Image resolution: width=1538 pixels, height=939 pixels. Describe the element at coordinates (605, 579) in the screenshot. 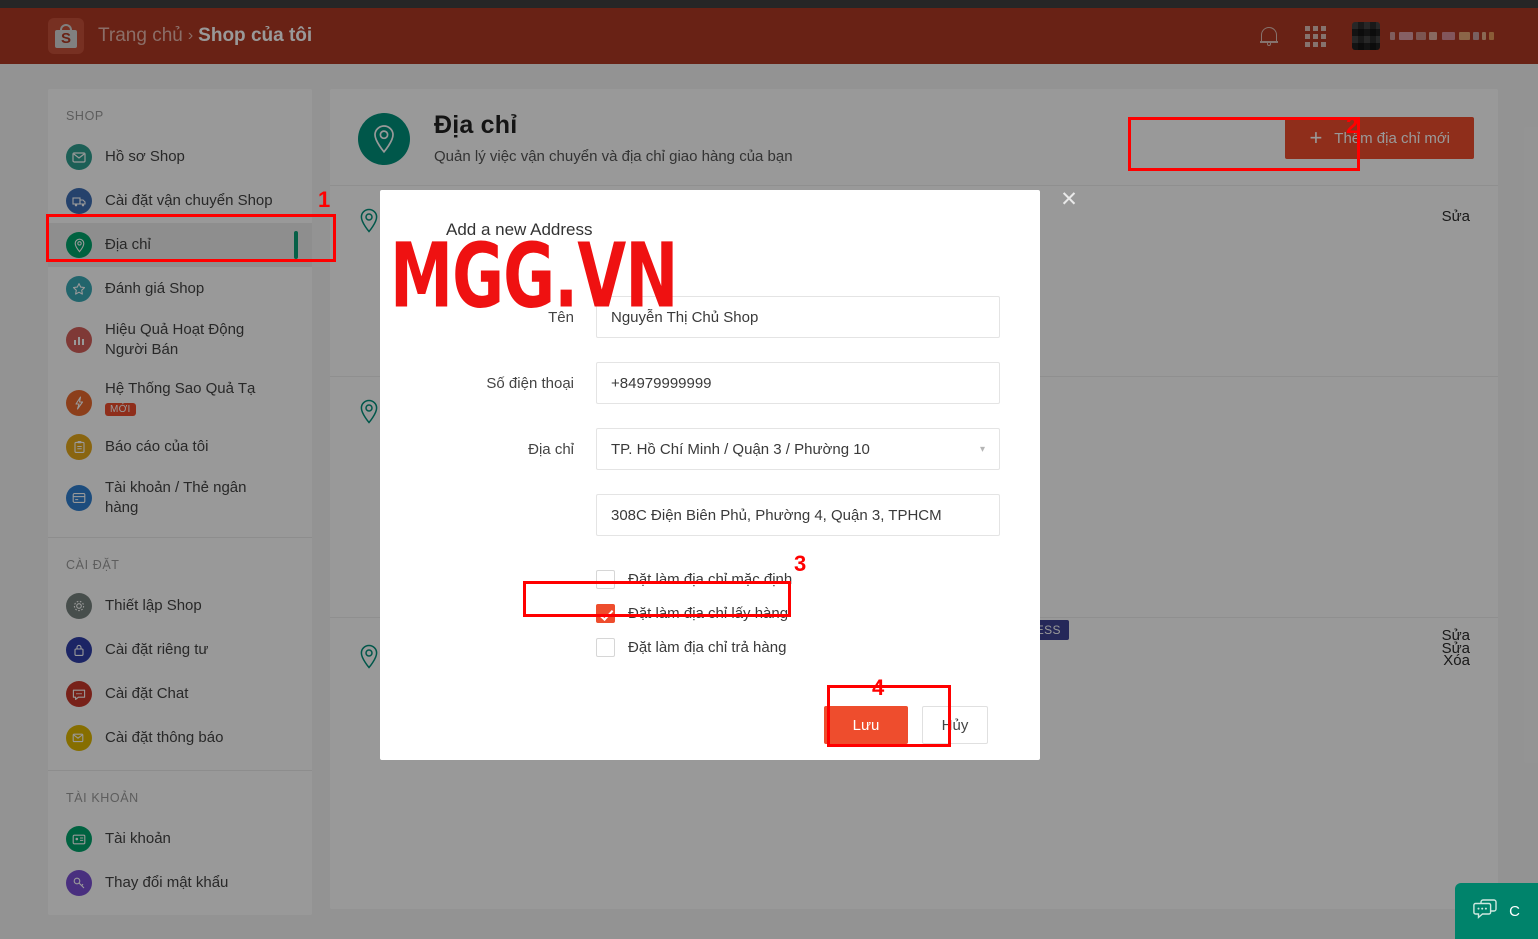

I see `default-address-checkbox` at that location.